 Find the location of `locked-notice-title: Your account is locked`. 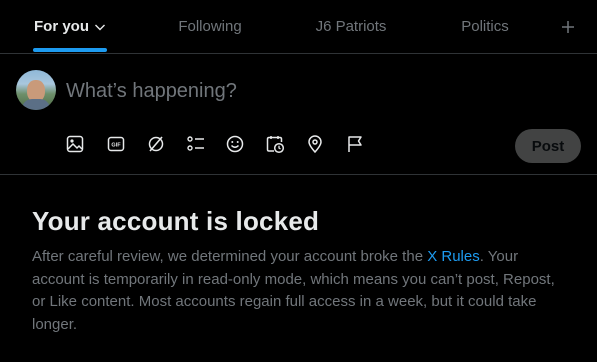

locked-notice-title: Your account is locked is located at coordinates (176, 221).